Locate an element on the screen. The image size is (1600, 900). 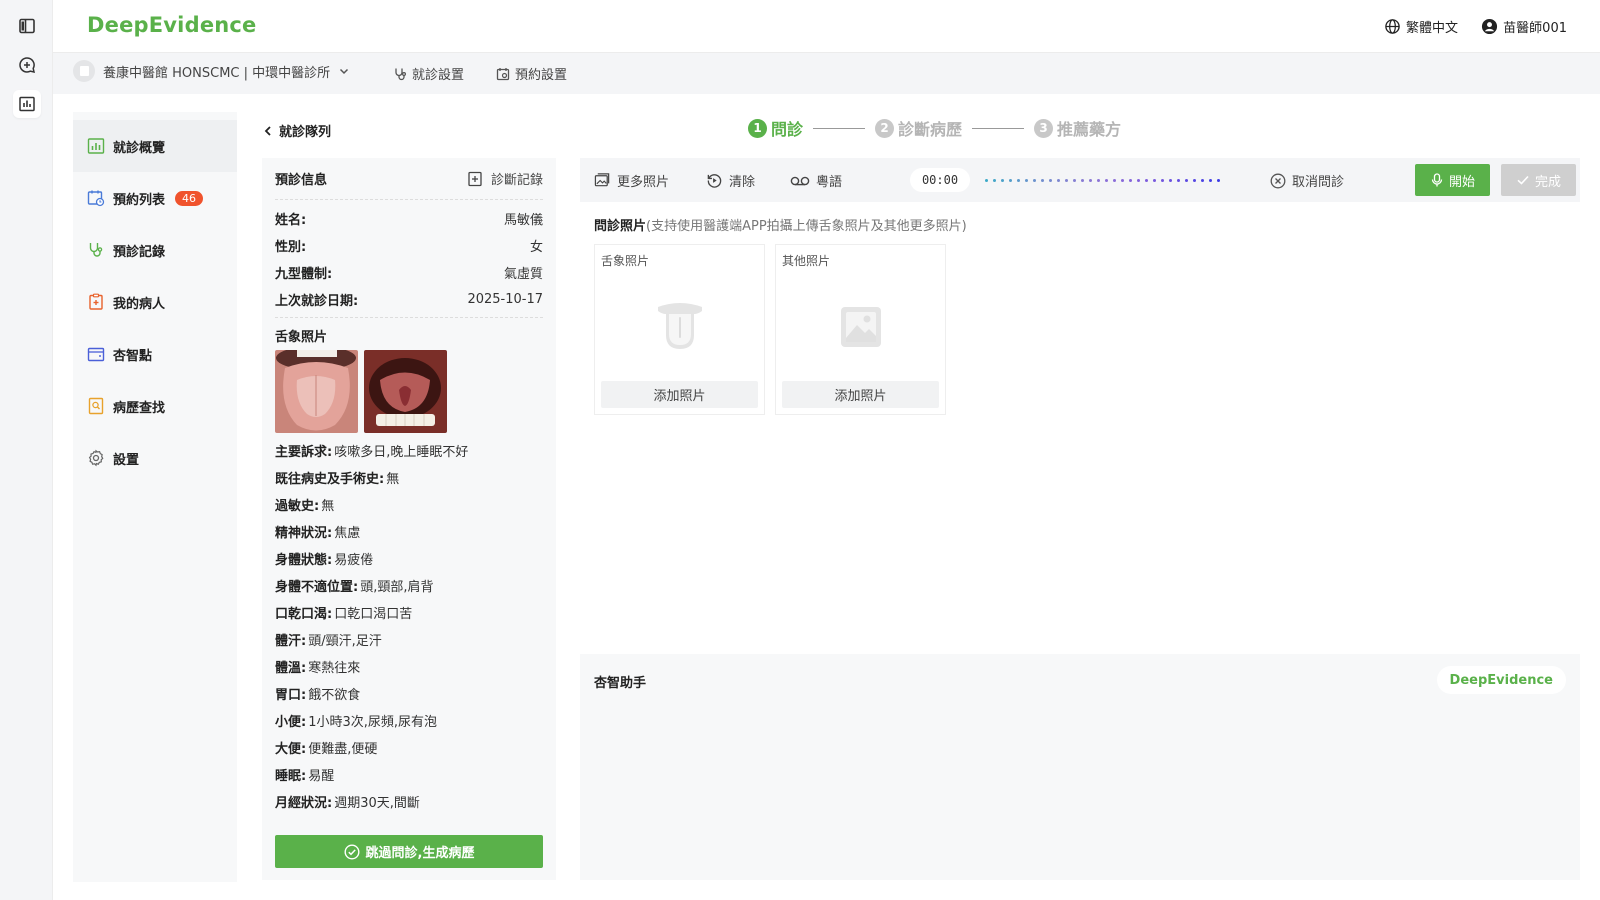
menu-item-overview: 就診概覽 is located at coordinates (155, 146).